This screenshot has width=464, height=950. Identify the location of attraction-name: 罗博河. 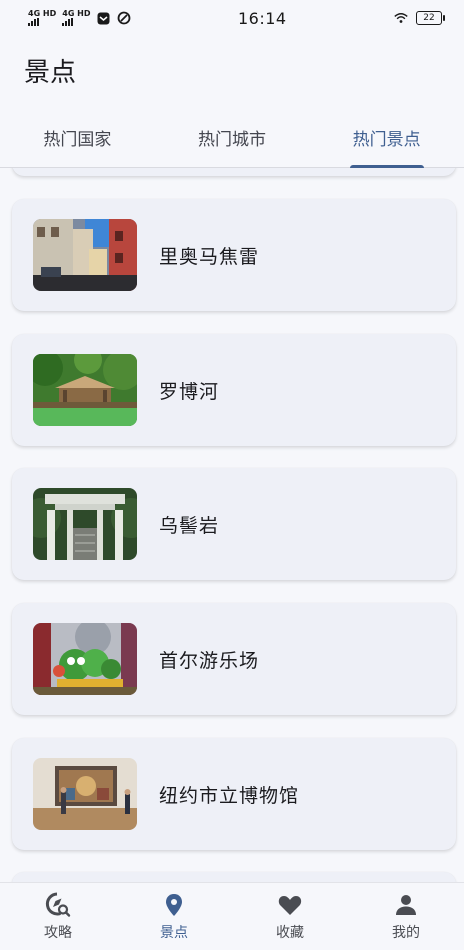
(189, 391).